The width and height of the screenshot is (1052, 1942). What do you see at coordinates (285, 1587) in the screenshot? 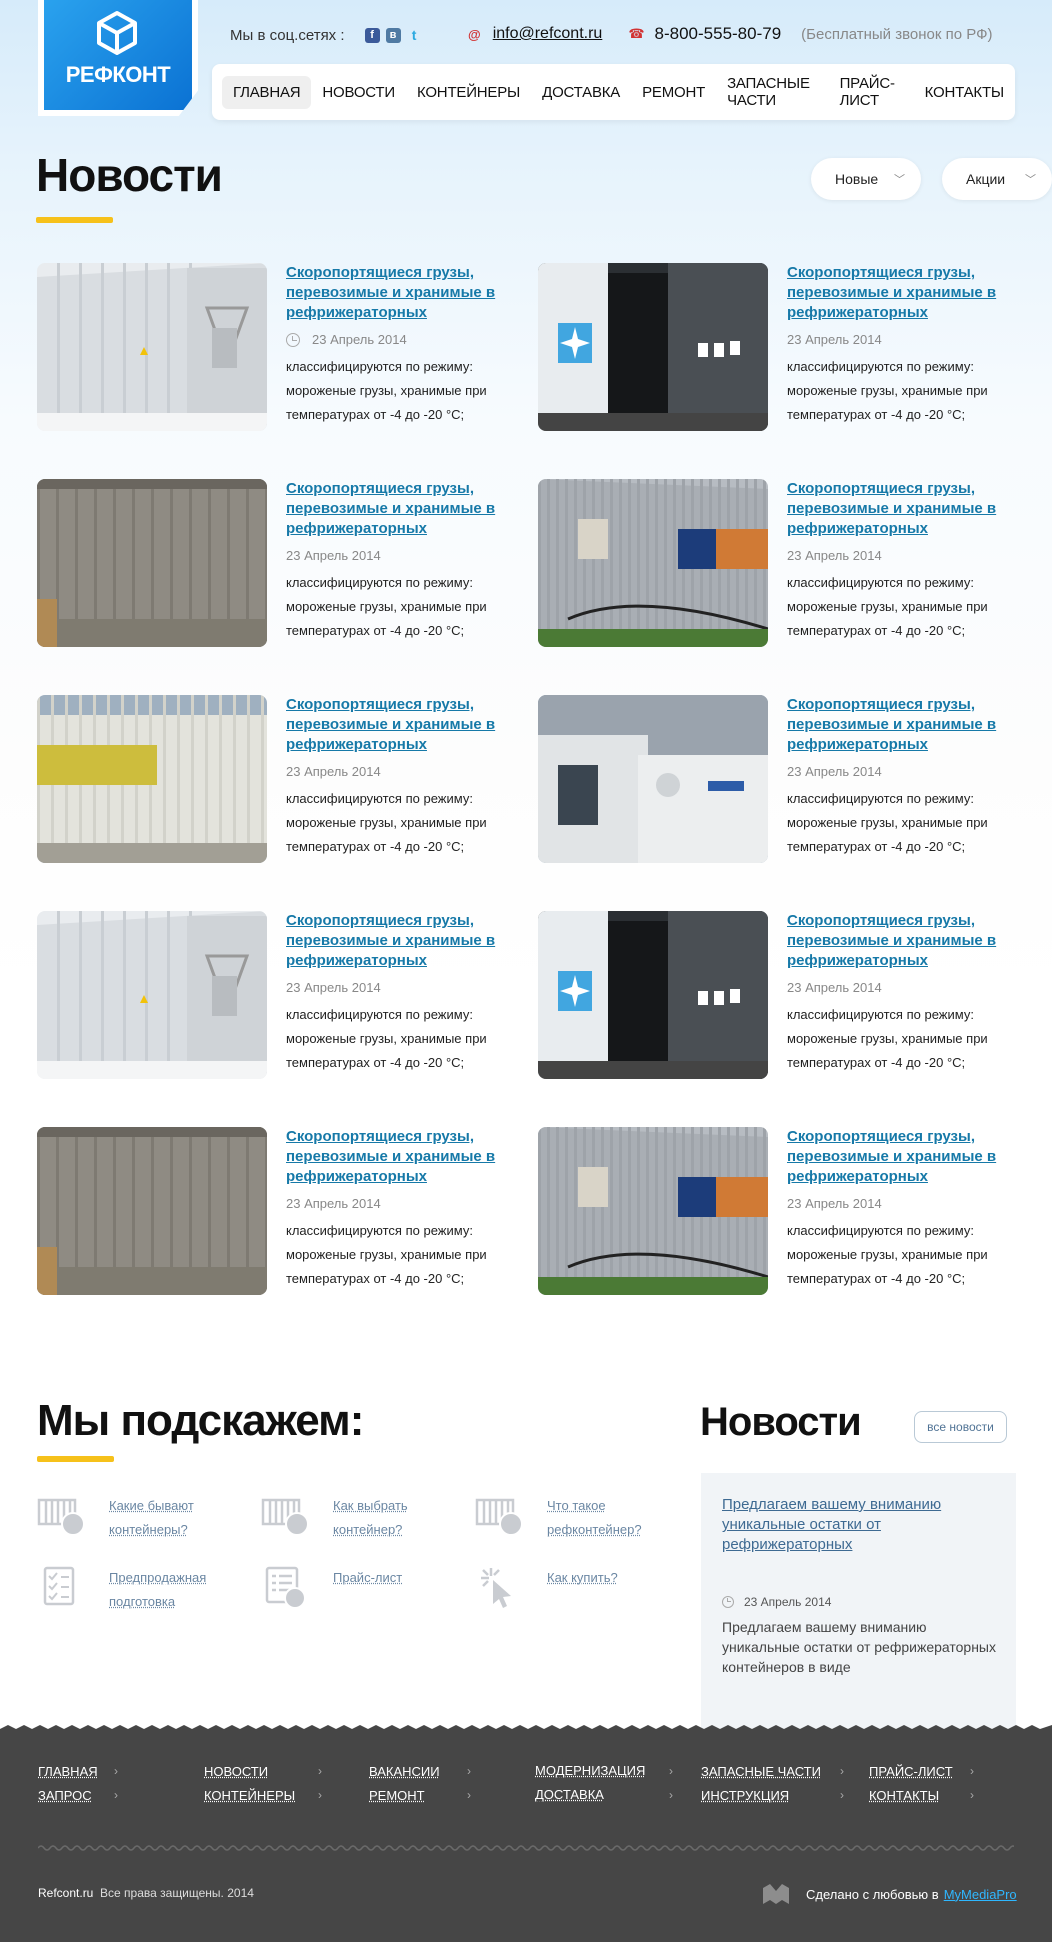
I see `price-list-icon` at bounding box center [285, 1587].